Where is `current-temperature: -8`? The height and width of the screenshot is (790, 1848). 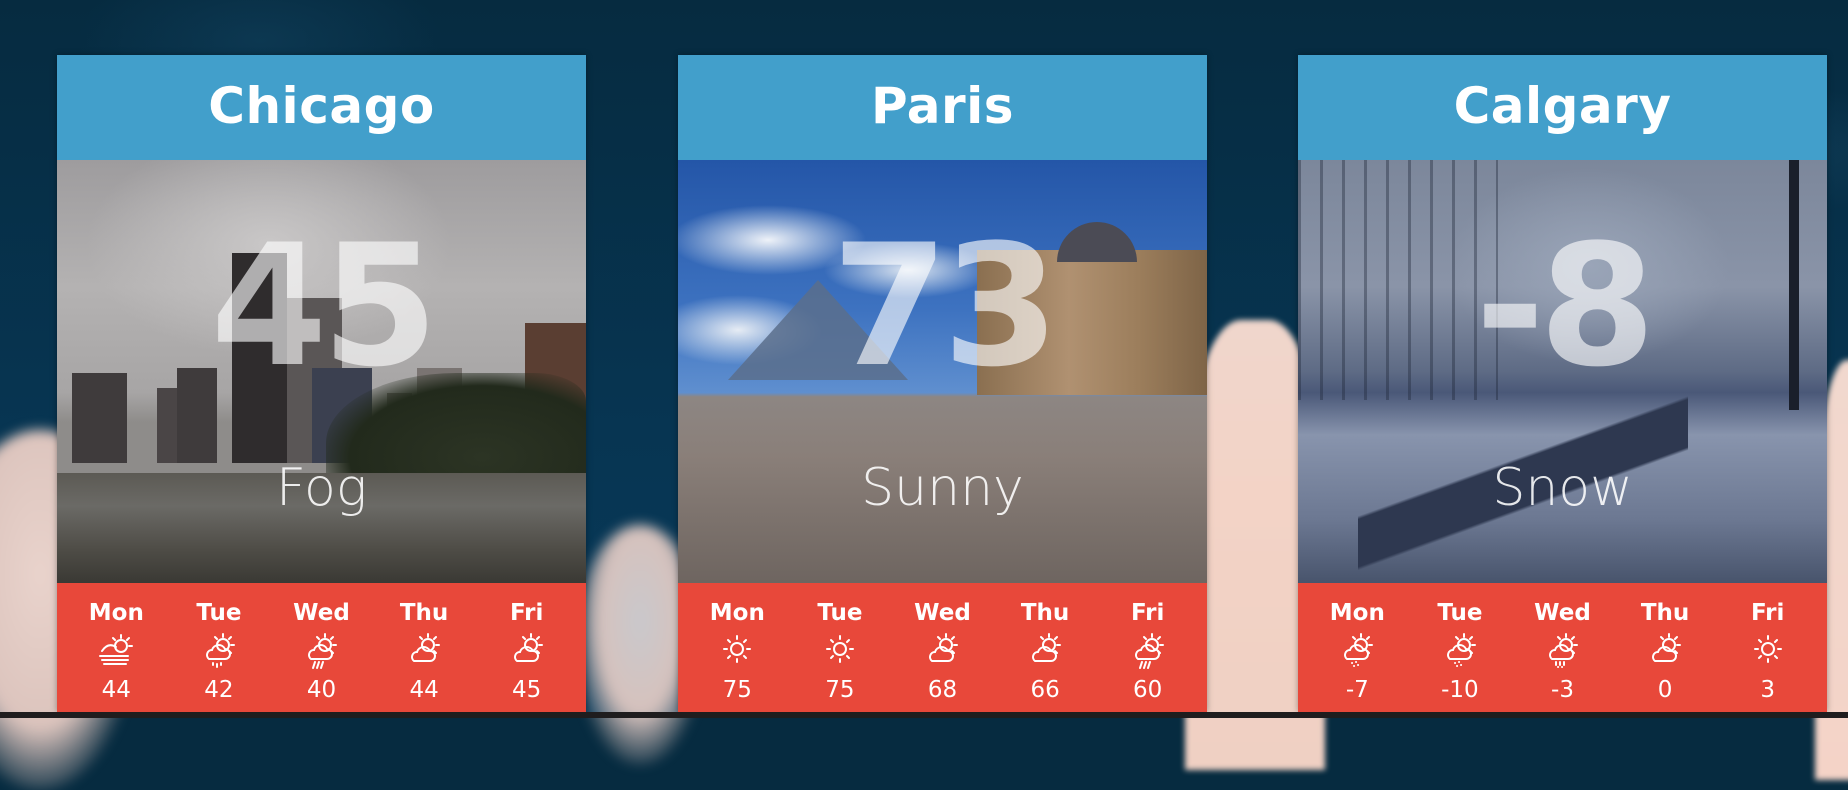 current-temperature: -8 is located at coordinates (1565, 306).